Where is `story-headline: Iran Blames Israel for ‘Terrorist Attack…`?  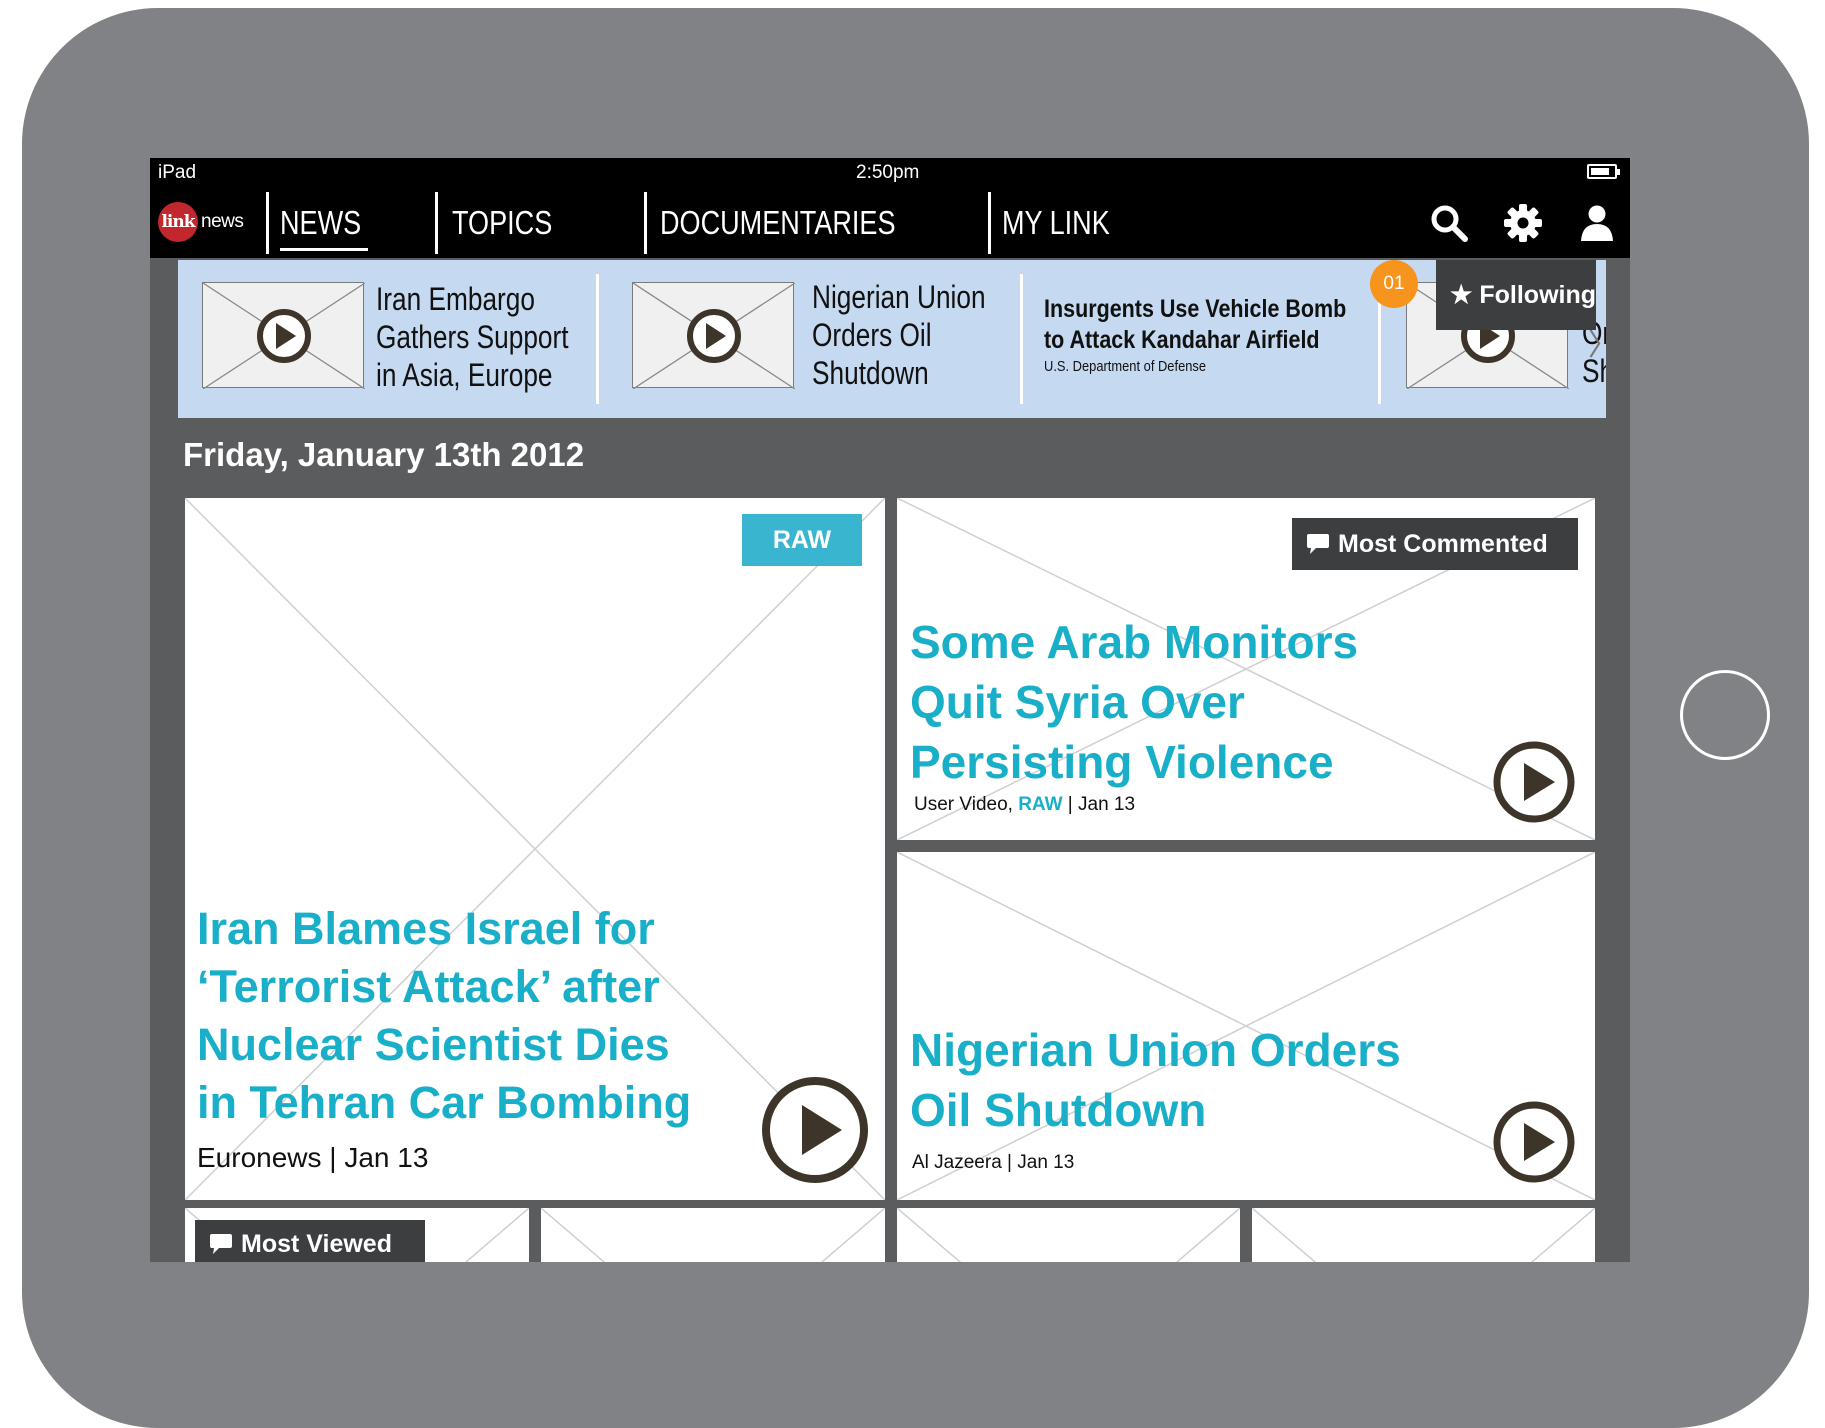 story-headline: Iran Blames Israel for ‘Terrorist Attack… is located at coordinates (444, 1015).